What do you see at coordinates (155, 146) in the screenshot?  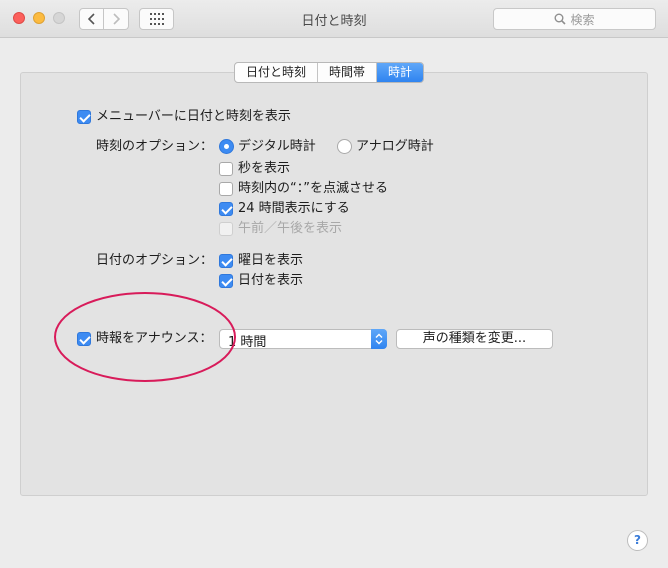 I see `time-options-label: 時刻のオプション：` at bounding box center [155, 146].